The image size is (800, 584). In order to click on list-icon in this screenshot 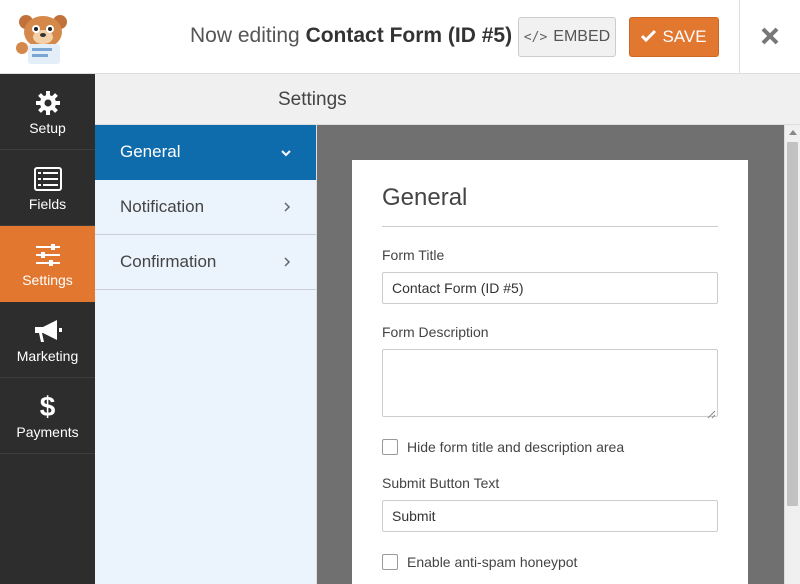, I will do `click(47, 179)`.